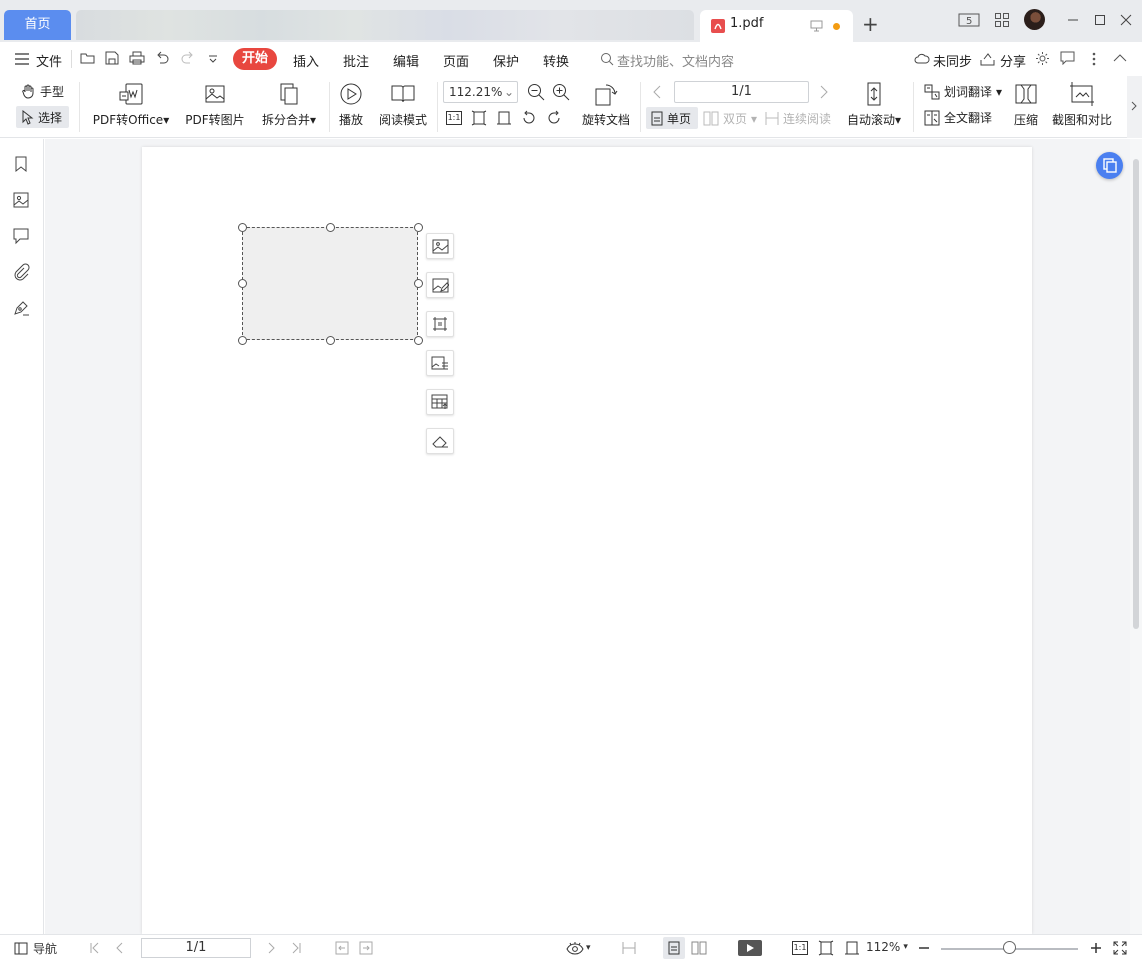 The height and width of the screenshot is (961, 1142). I want to click on gear-icon, so click(1042, 58).